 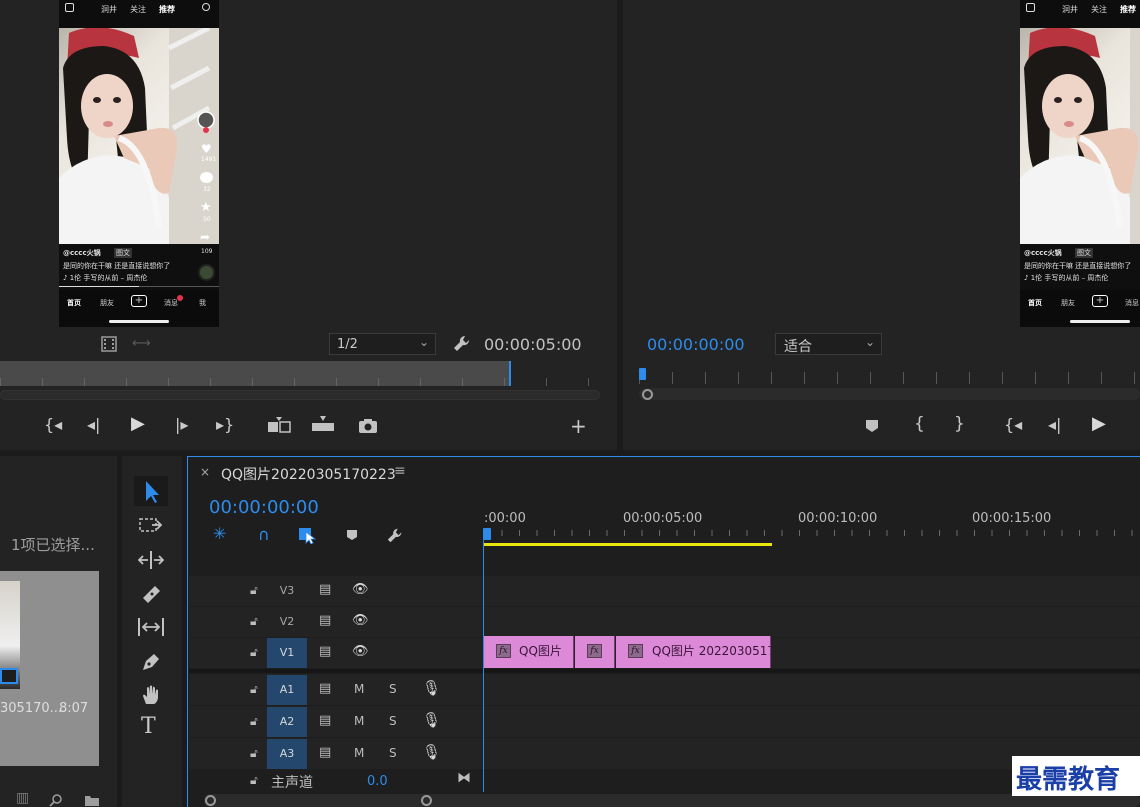 What do you see at coordinates (1054, 424) in the screenshot?
I see `program-step-back-icon: ◂|` at bounding box center [1054, 424].